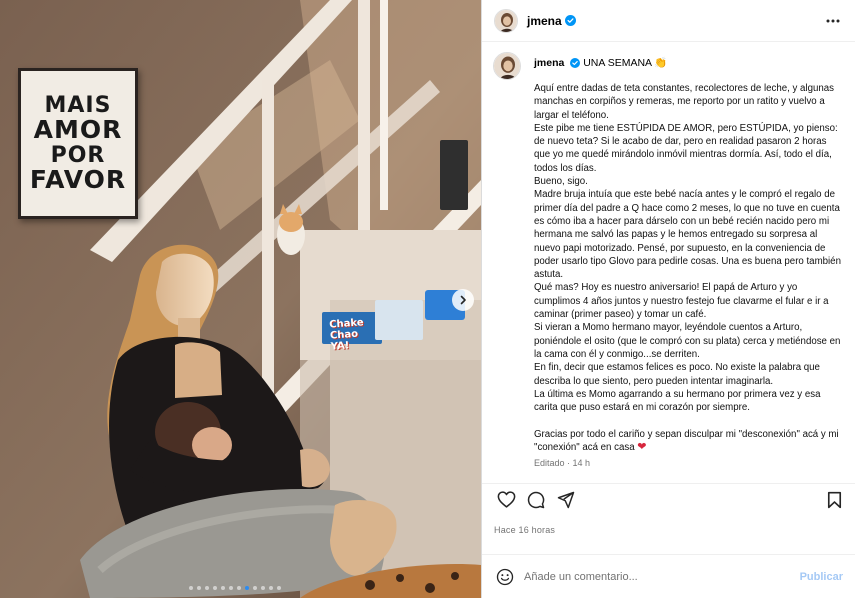  I want to click on caption-avatar, so click(507, 66).